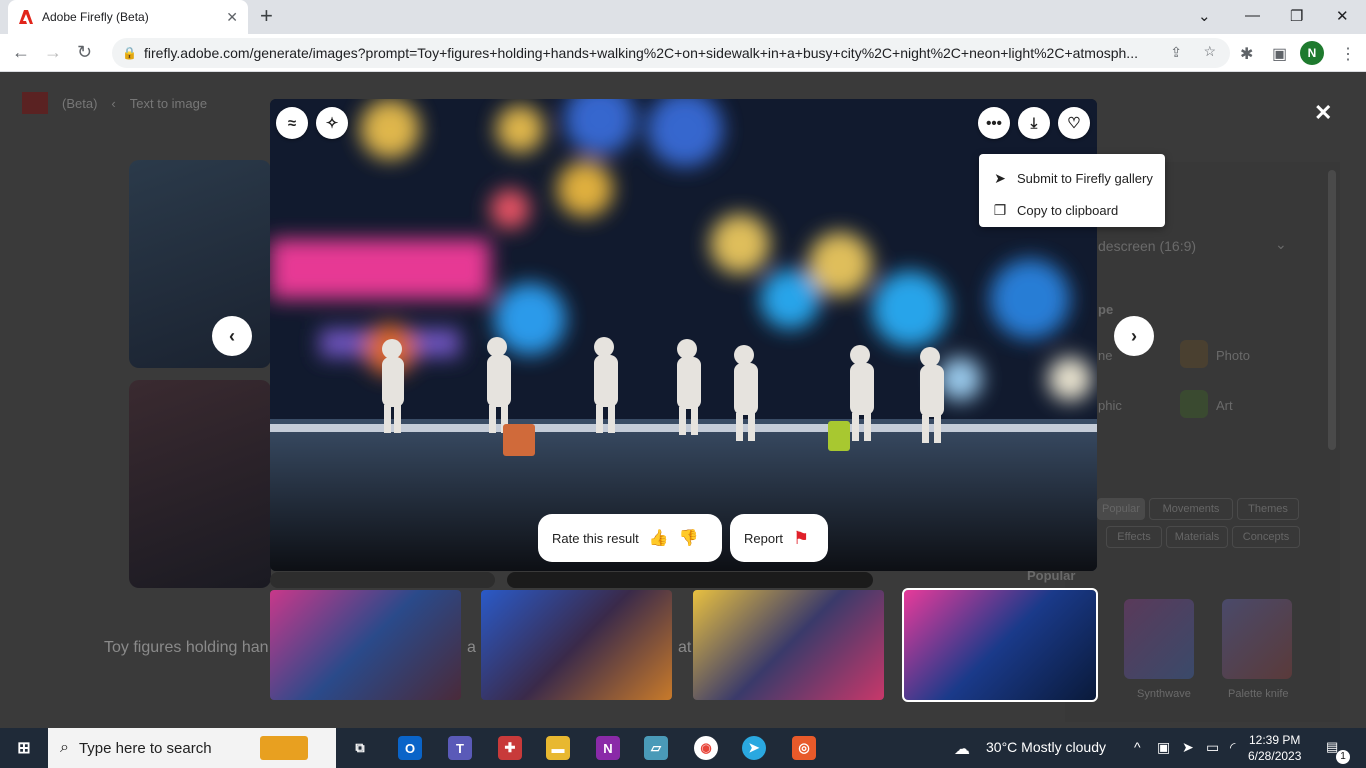 This screenshot has height=768, width=1366. Describe the element at coordinates (1105, 355) in the screenshot. I see `type-none-label: ne` at that location.